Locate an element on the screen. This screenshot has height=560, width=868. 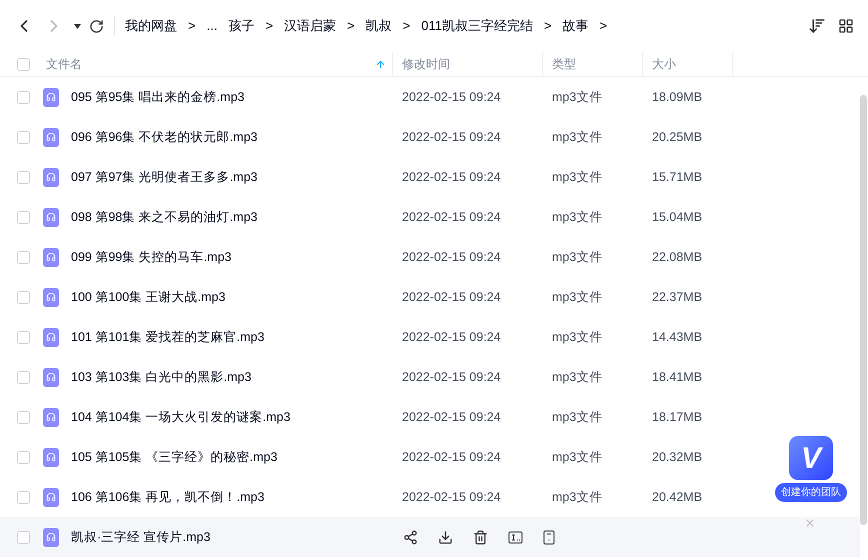
breadcrumb-link: 孩子 is located at coordinates (241, 26).